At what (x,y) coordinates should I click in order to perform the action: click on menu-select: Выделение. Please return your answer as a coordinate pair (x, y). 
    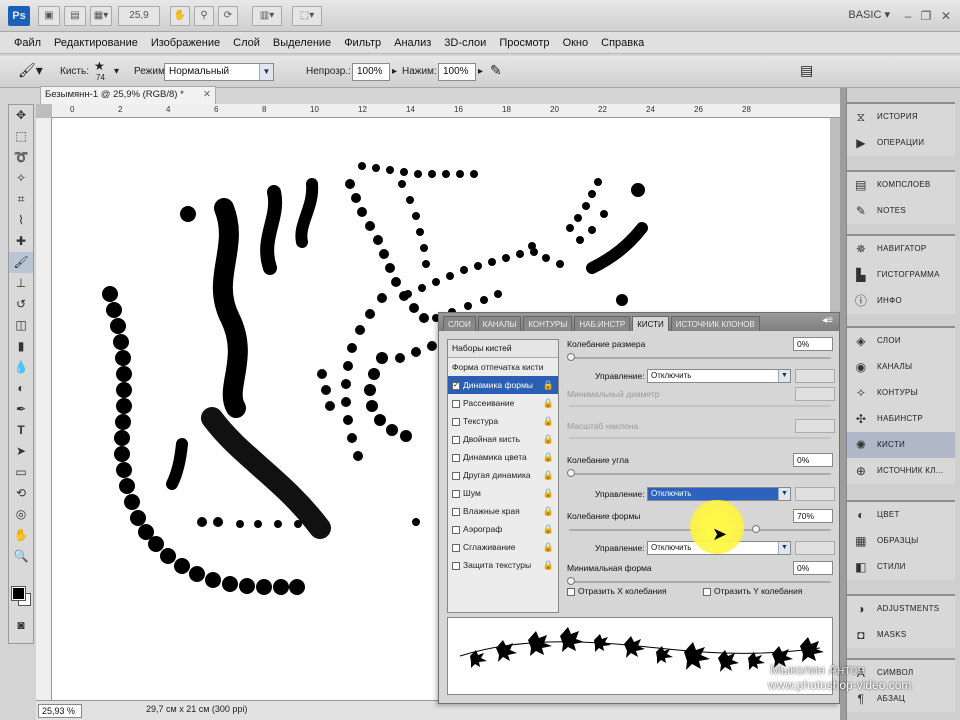
    Looking at the image, I should click on (302, 43).